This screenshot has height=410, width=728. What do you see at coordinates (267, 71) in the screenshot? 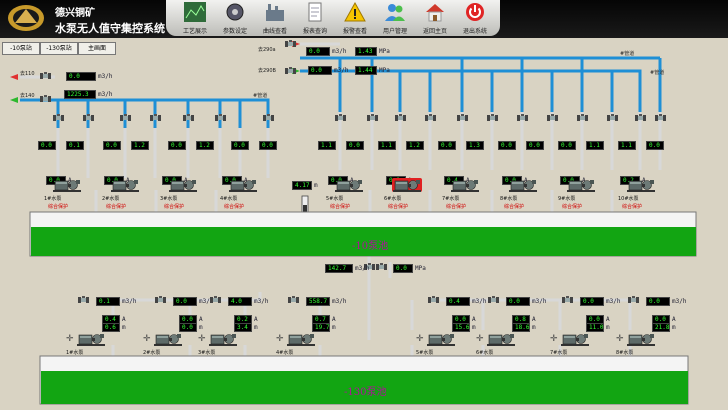
I see `outlet-label: 去290B` at bounding box center [267, 71].